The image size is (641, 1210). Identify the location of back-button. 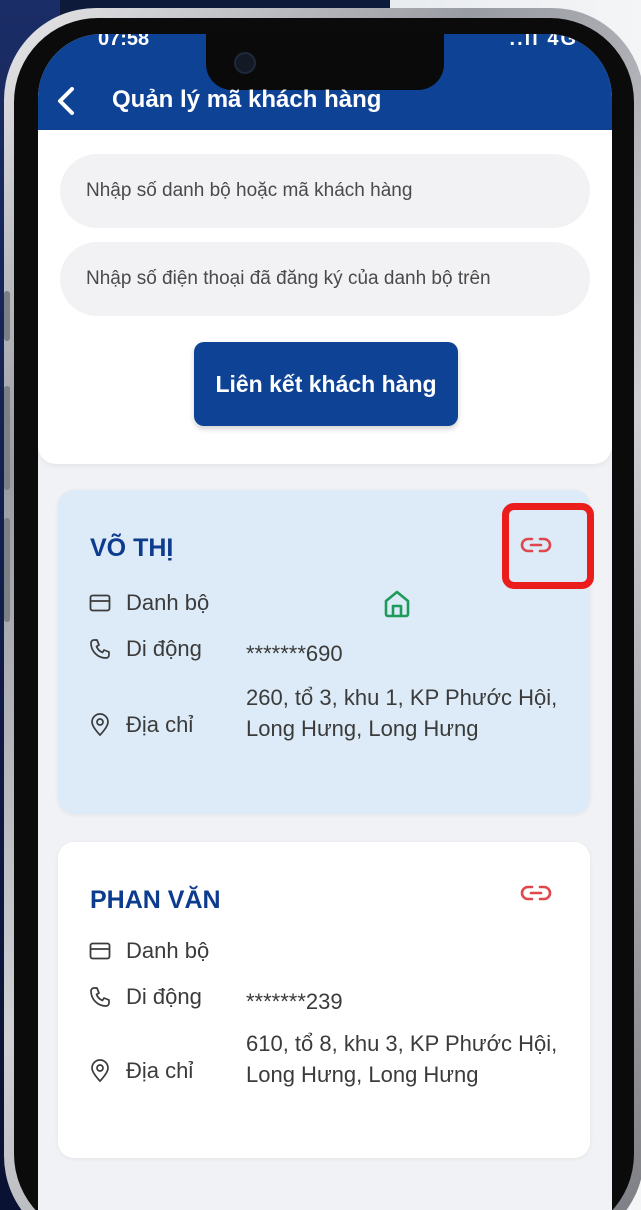
(66, 101).